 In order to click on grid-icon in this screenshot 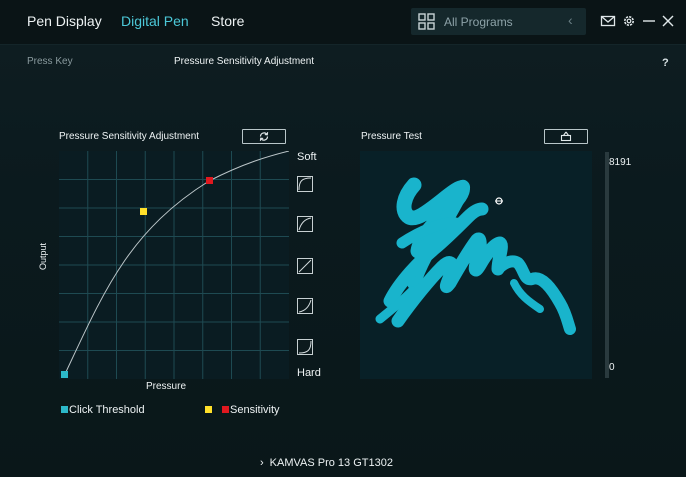, I will do `click(426, 21)`.